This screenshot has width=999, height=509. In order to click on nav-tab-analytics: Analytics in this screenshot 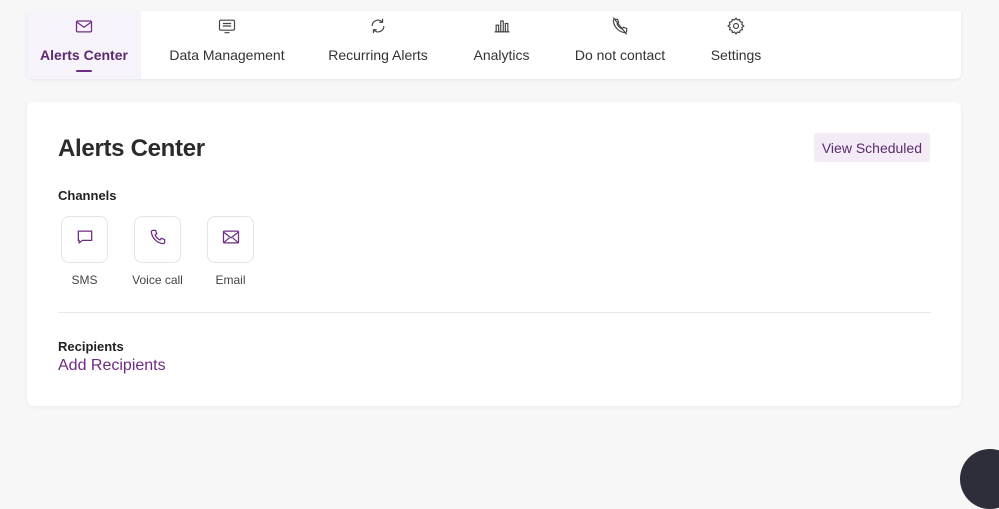, I will do `click(501, 45)`.